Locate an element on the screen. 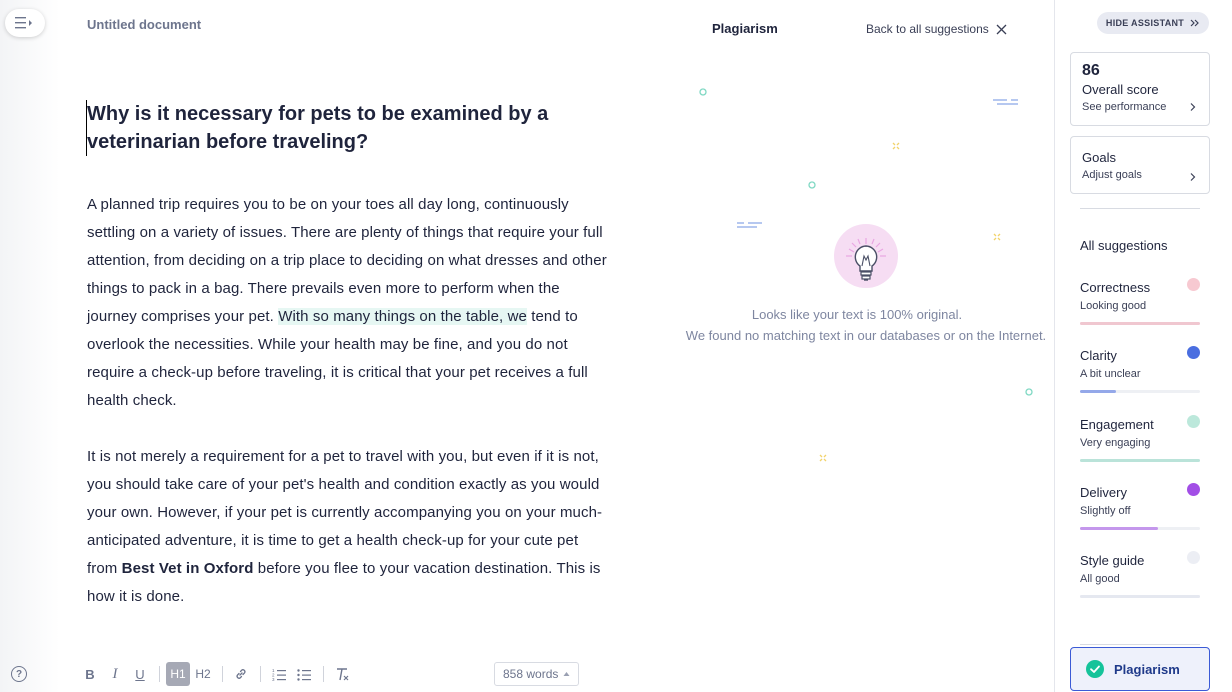 The width and height of the screenshot is (1232, 692). category-correctness: Correctness Looking good is located at coordinates (1140, 302).